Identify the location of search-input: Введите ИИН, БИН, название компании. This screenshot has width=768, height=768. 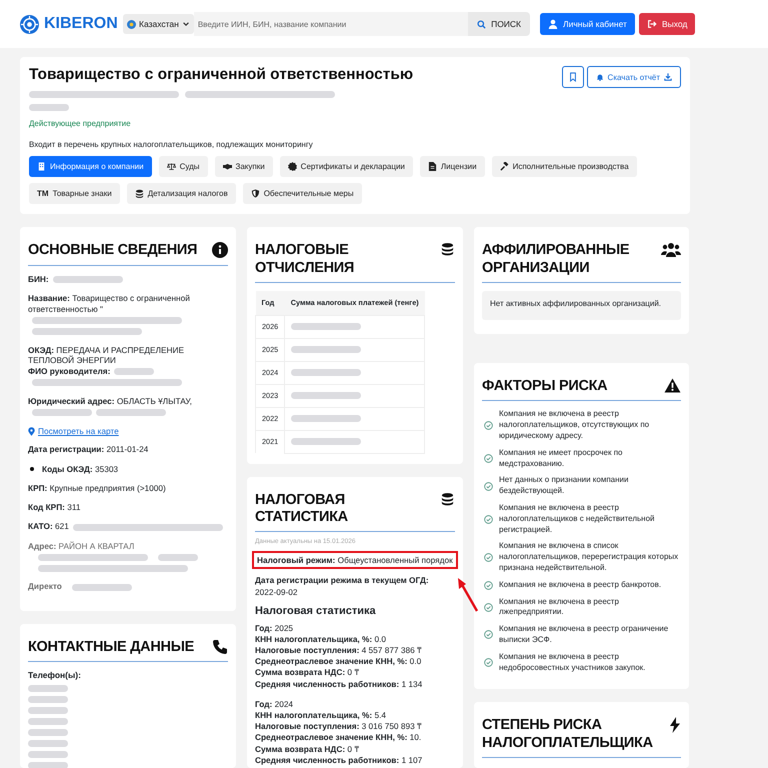
(331, 24).